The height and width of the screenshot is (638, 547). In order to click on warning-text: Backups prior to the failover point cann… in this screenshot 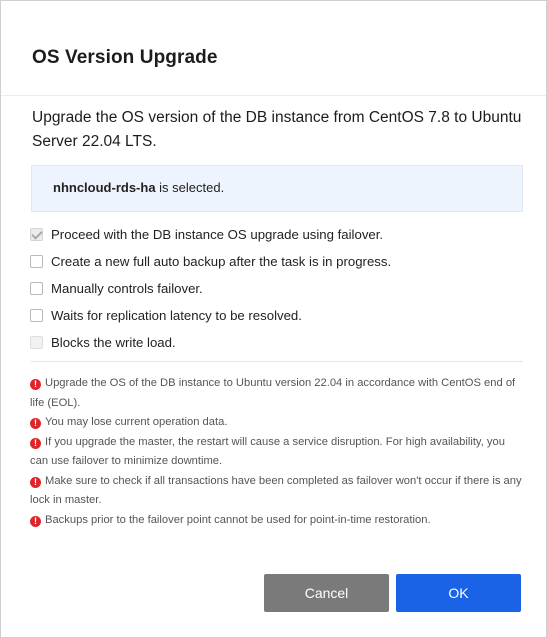, I will do `click(238, 519)`.